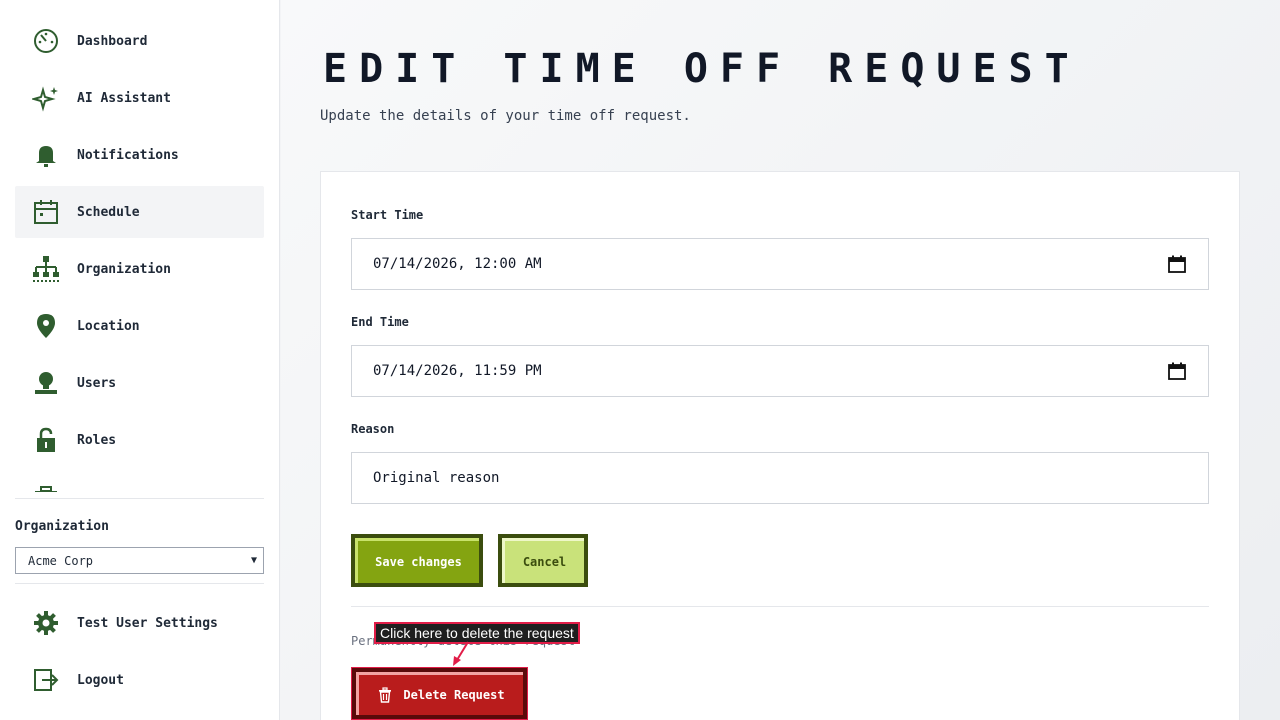 The width and height of the screenshot is (1280, 720). Describe the element at coordinates (780, 264) in the screenshot. I see `start-time-input: 07/14/2026, 12:00 AM` at that location.